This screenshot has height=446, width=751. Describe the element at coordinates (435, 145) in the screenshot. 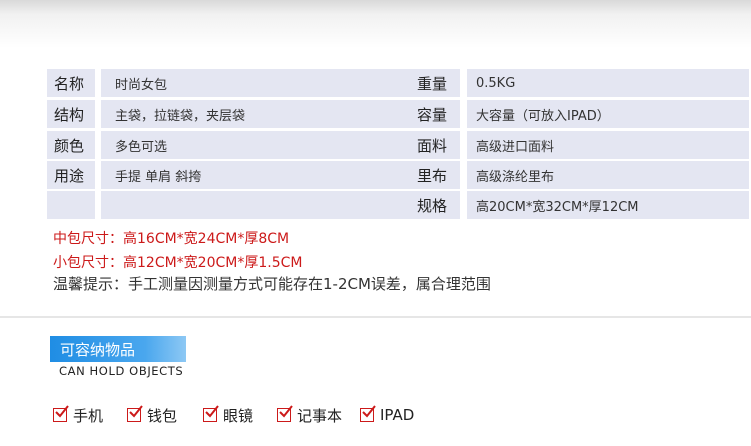

I see `spec-label: 面料` at that location.